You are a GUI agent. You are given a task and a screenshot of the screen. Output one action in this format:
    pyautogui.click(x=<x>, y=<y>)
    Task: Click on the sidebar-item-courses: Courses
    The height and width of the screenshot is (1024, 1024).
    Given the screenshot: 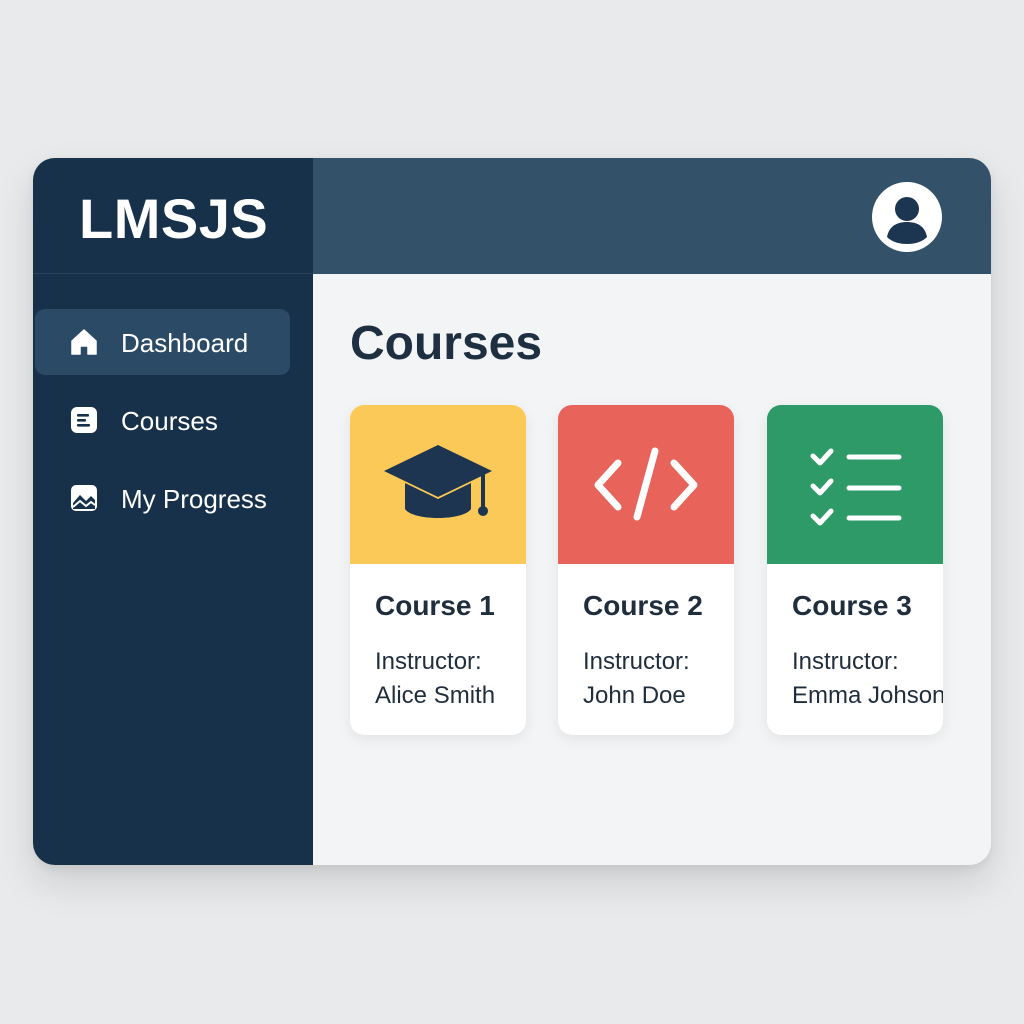 What is the action you would take?
    pyautogui.click(x=162, y=420)
    